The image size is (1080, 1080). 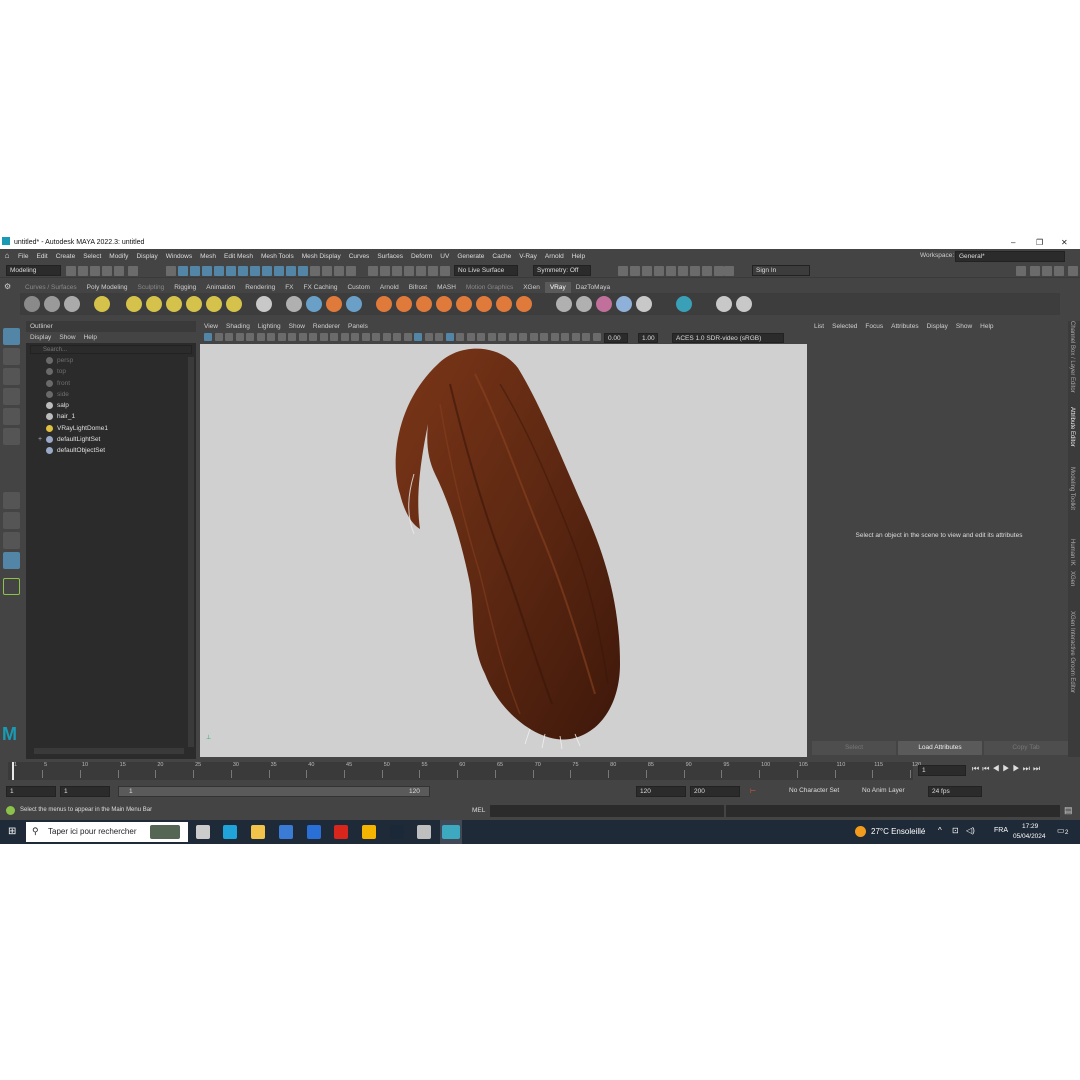 I want to click on lookdev-icon, so click(x=584, y=304).